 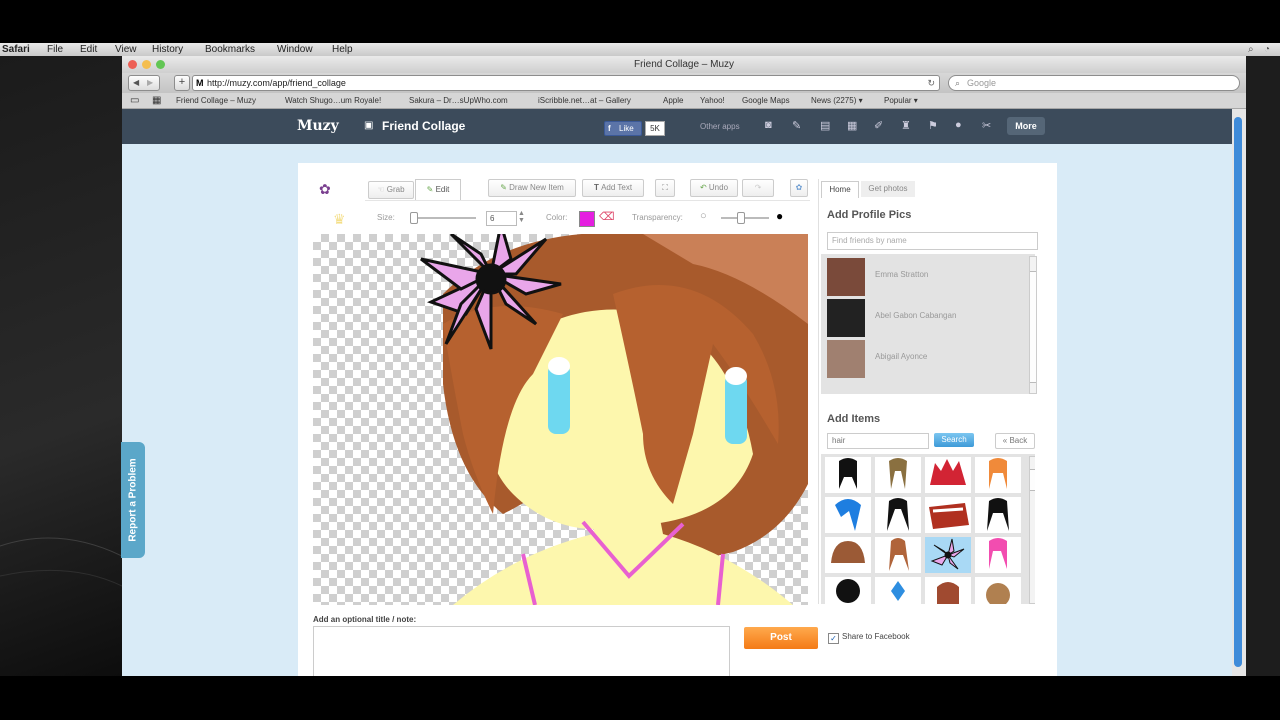 What do you see at coordinates (414, 218) in the screenshot?
I see `size-slider-thumb` at bounding box center [414, 218].